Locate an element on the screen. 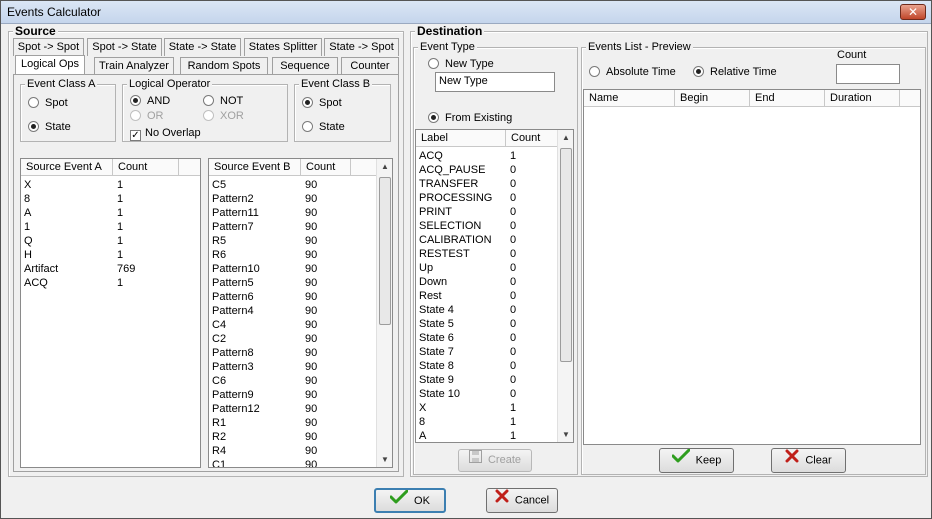 The width and height of the screenshot is (932, 519). create-button: Create is located at coordinates (495, 460).